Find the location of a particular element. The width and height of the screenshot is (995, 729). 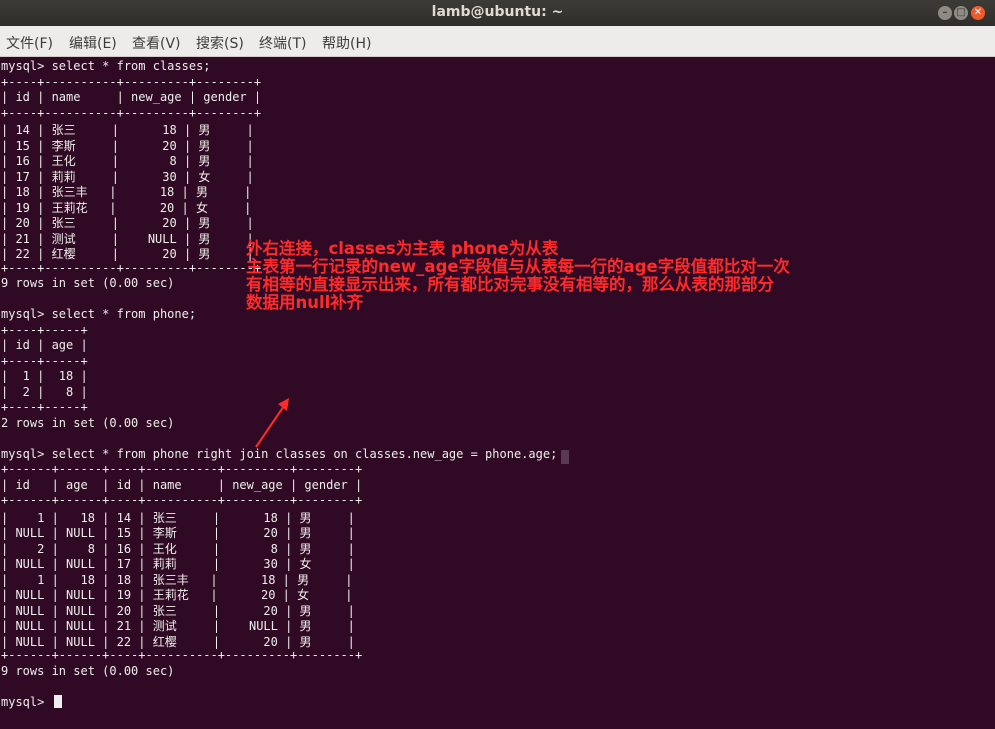

window-titlebar: lamb@ubuntu: ~ – □ ✕ is located at coordinates (497, 13).